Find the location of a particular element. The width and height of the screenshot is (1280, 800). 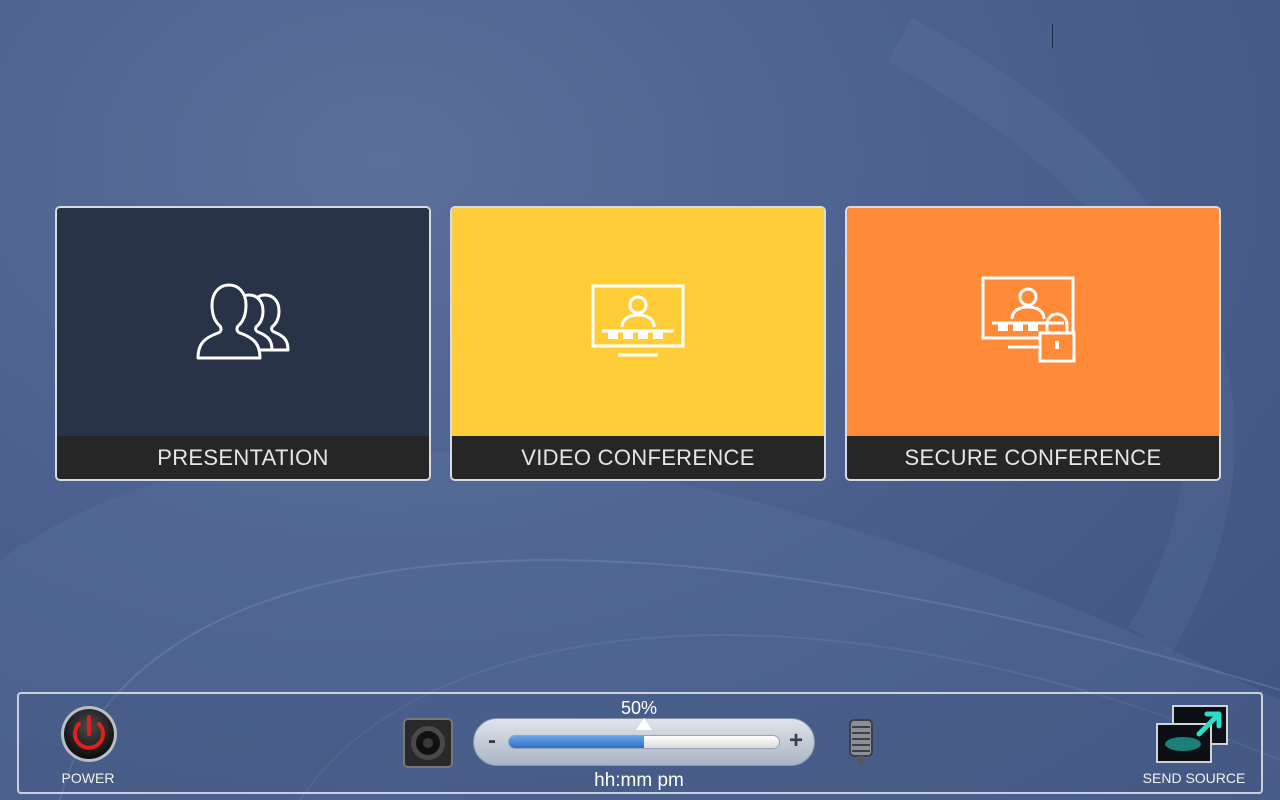

volume-control: - + is located at coordinates (644, 742).